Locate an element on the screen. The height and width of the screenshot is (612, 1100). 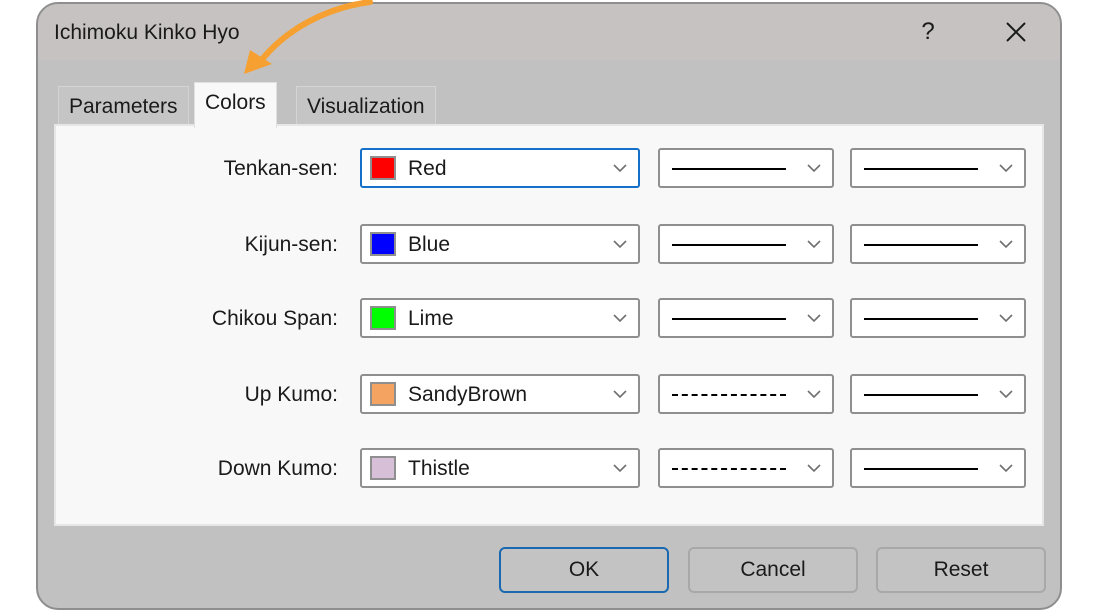
color-row: Kijun-sen: Blue is located at coordinates (549, 245).